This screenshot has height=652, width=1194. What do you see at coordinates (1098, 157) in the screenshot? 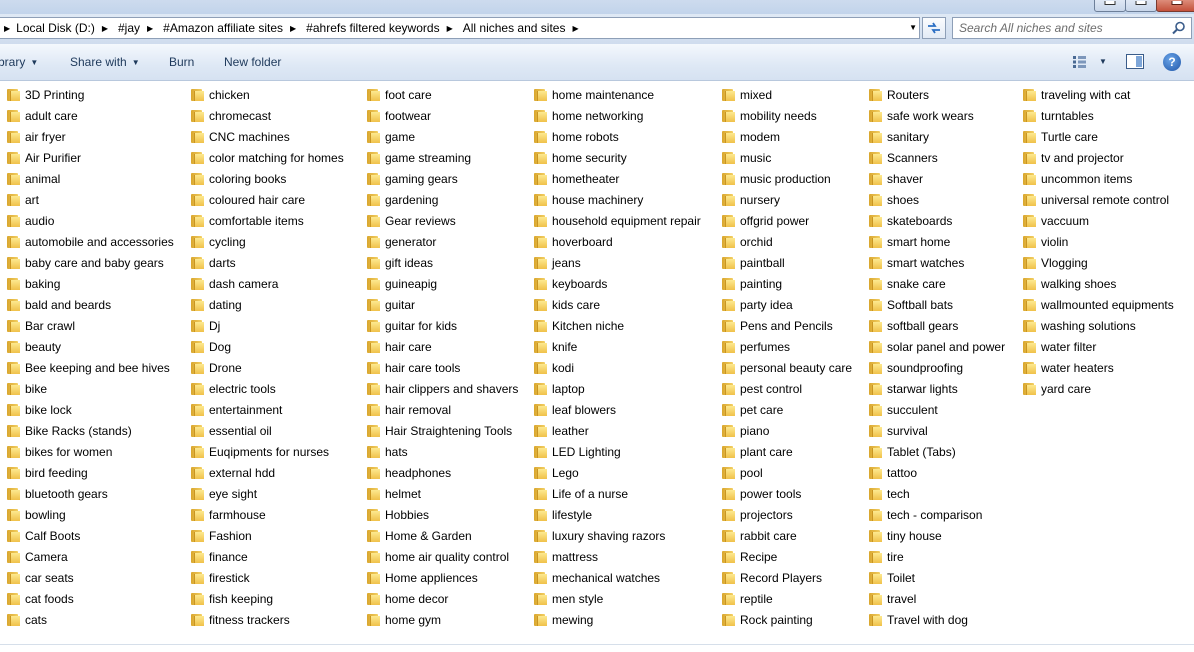
I see `folder-item: tv and projector` at bounding box center [1098, 157].